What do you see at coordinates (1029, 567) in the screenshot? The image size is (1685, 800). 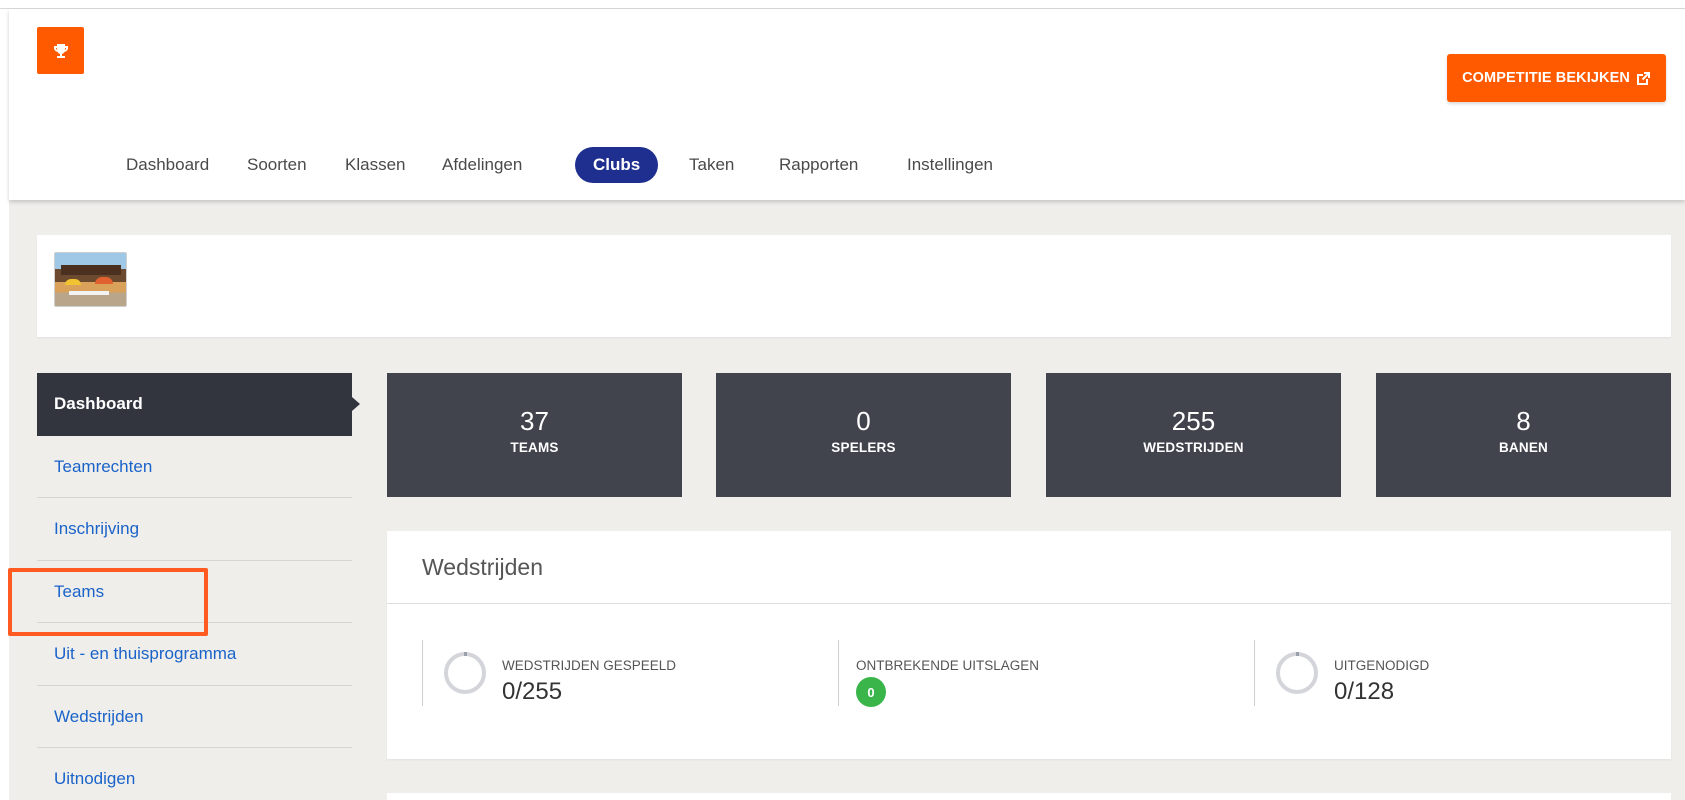 I see `panel-title: Wedstrijden` at bounding box center [1029, 567].